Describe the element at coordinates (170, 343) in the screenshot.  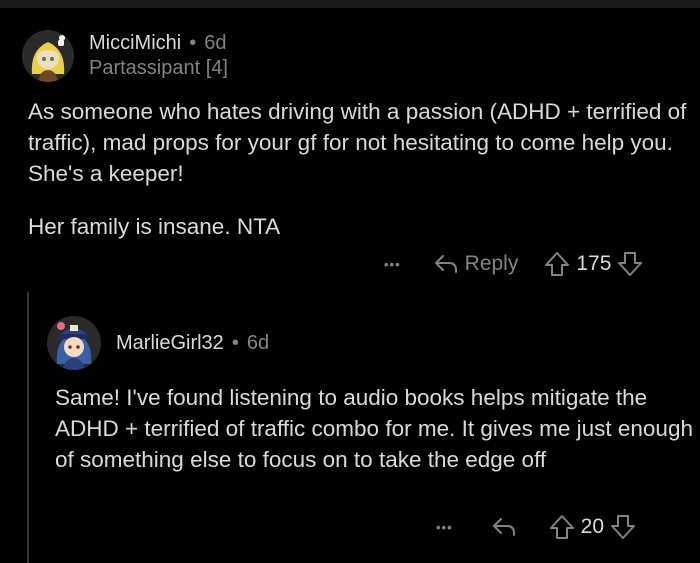
I see `author-name: MarlieGirl32` at that location.